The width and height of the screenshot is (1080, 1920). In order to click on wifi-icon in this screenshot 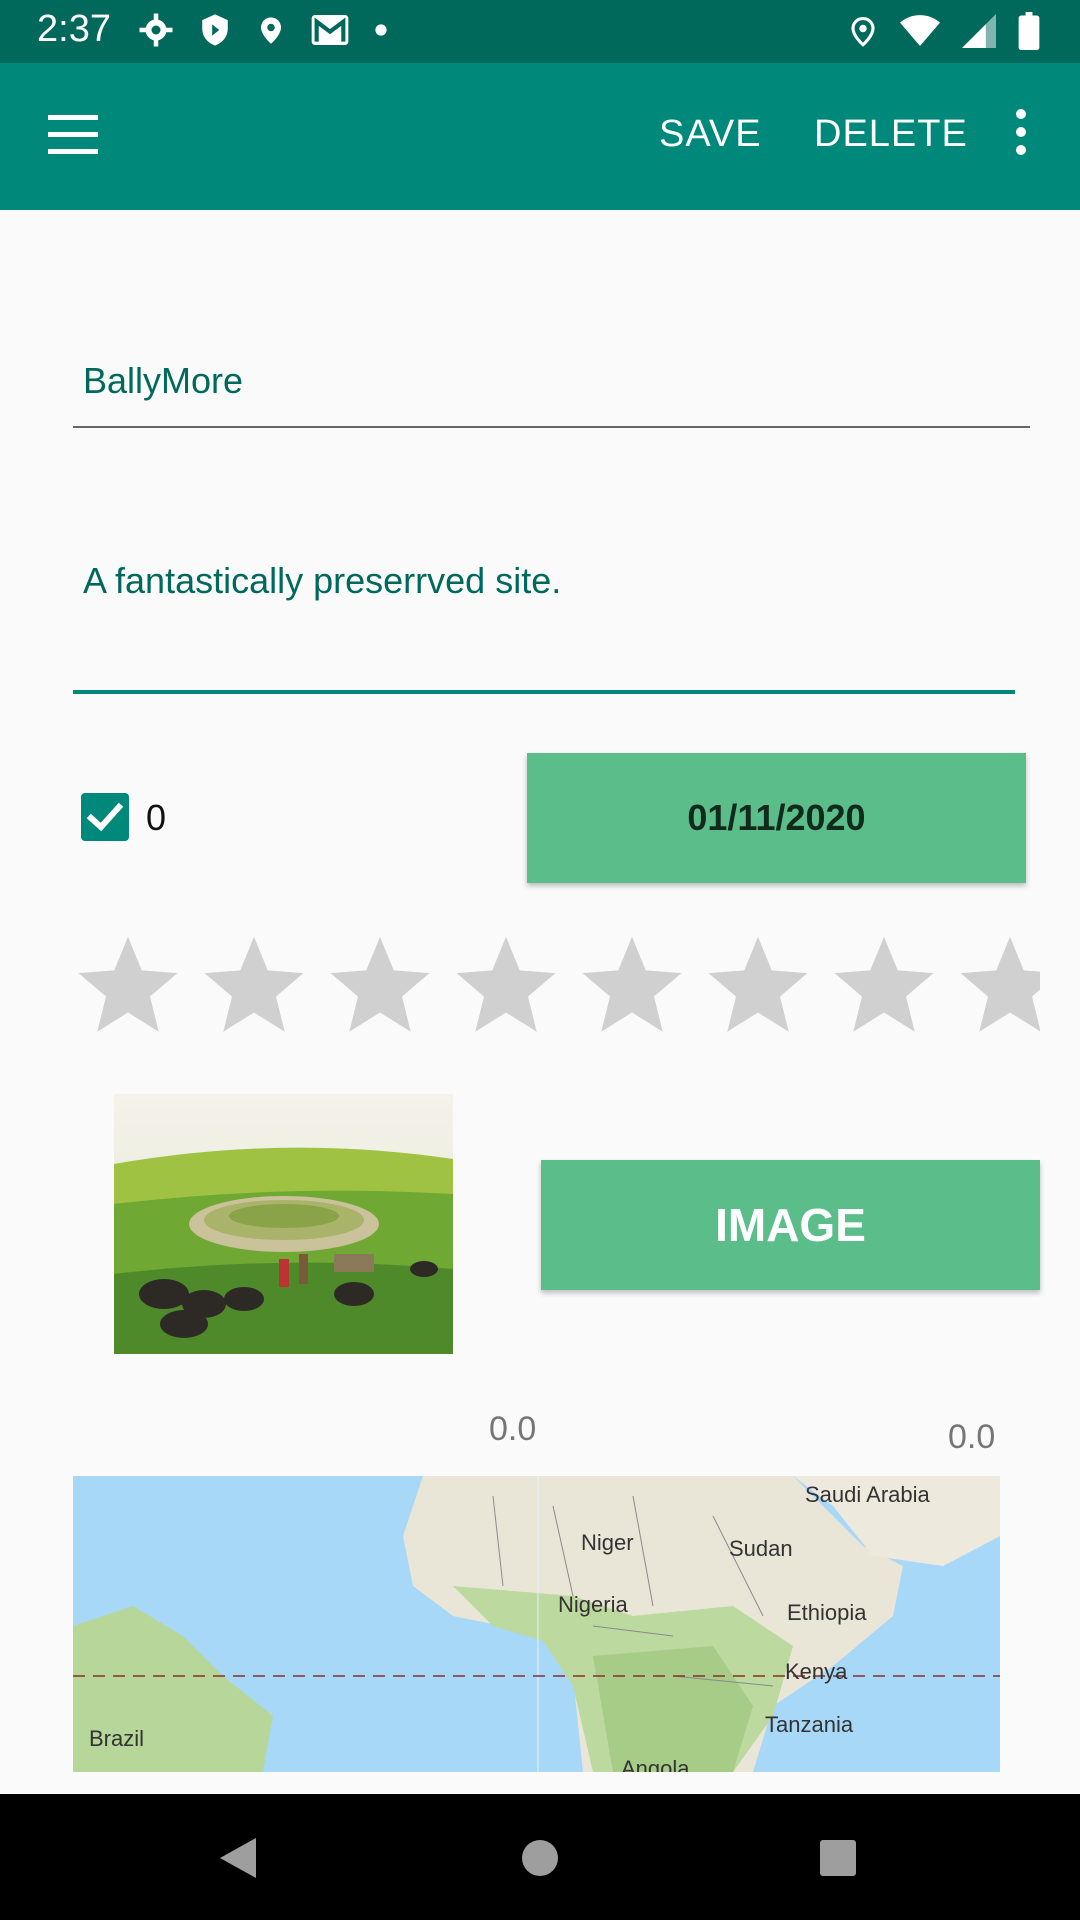, I will do `click(920, 30)`.